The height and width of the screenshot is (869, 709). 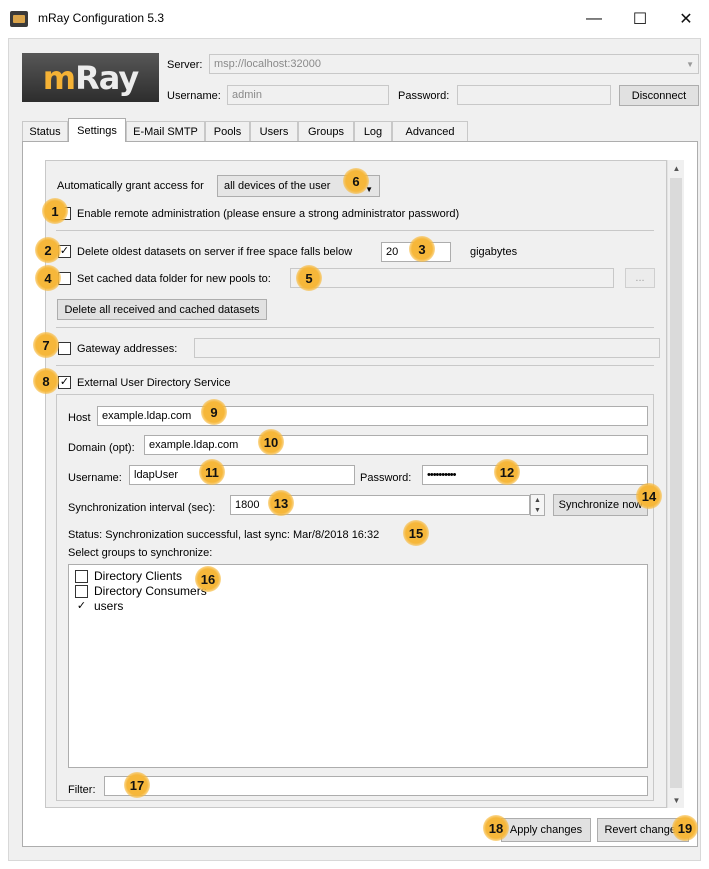 What do you see at coordinates (99, 606) in the screenshot?
I see `list-item: ✓ users` at bounding box center [99, 606].